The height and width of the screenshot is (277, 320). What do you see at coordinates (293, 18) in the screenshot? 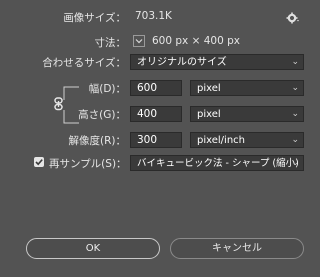
I see `gear-icon` at bounding box center [293, 18].